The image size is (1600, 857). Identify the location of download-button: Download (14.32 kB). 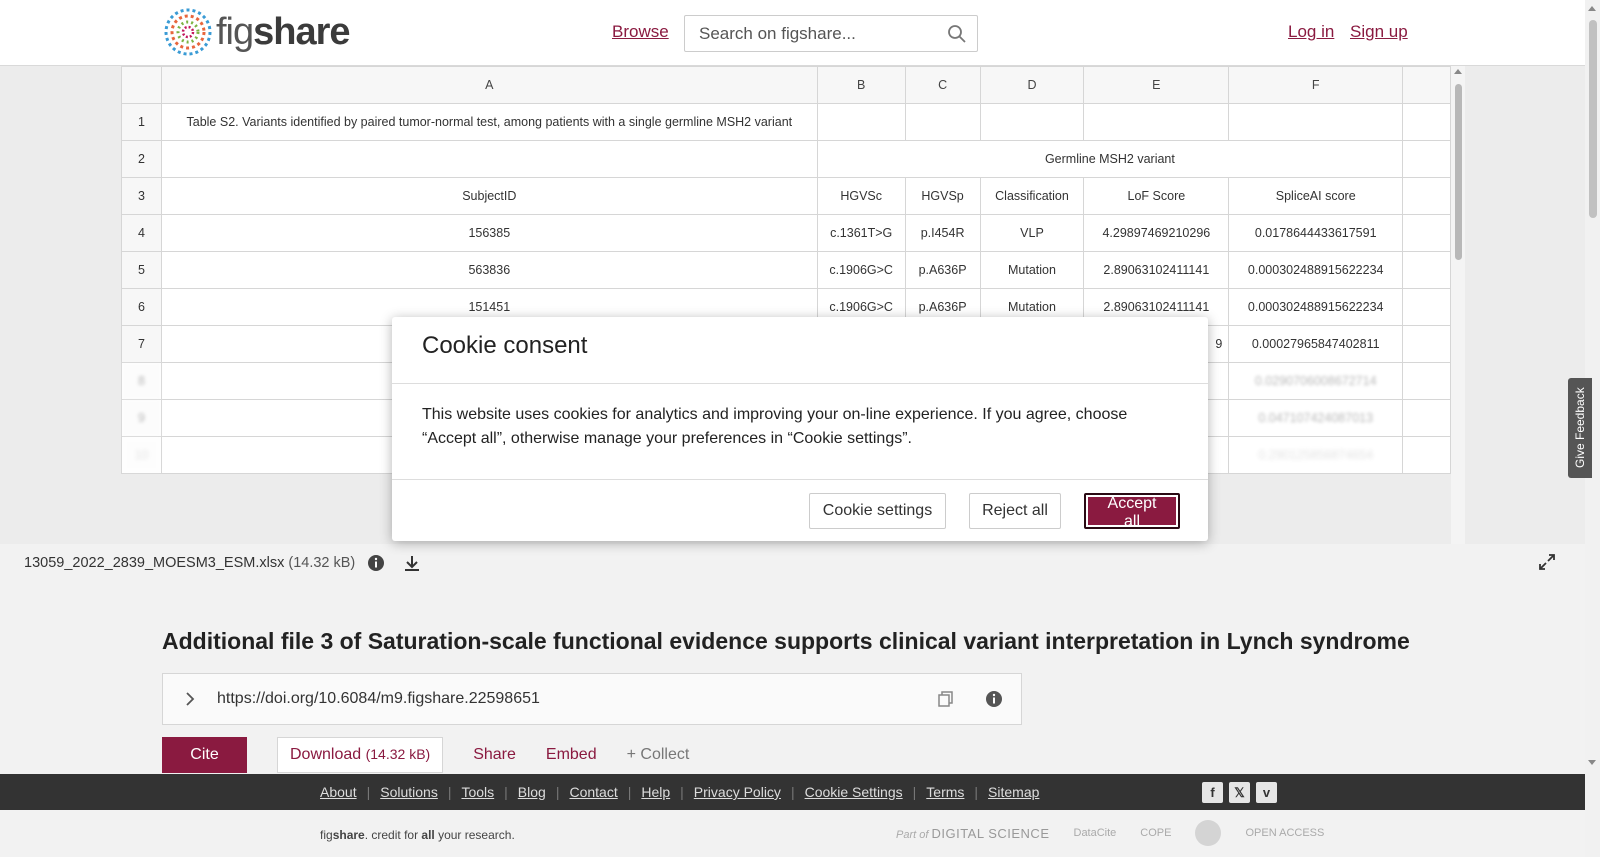
(360, 755).